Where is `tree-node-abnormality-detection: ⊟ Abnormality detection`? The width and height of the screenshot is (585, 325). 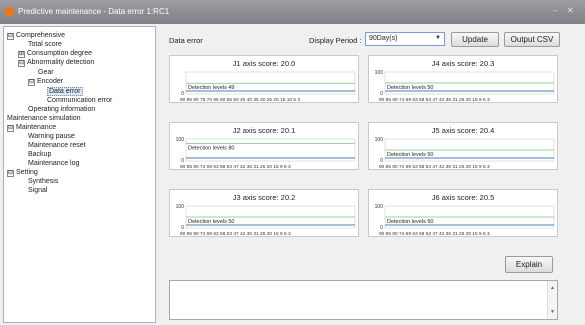
tree-node-abnormality-detection: ⊟ Abnormality detection is located at coordinates (56, 62).